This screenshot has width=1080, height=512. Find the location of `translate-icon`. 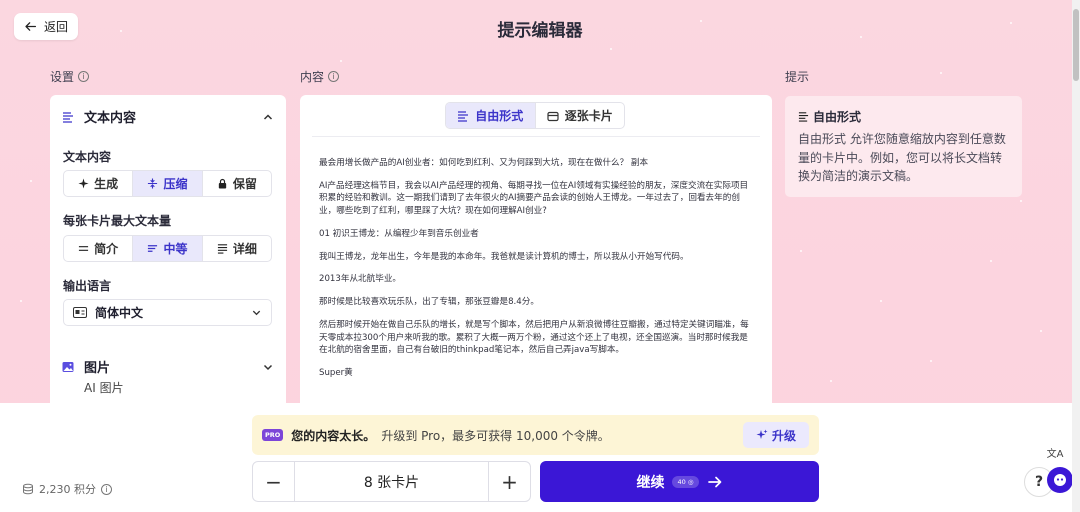

translate-icon is located at coordinates (80, 312).